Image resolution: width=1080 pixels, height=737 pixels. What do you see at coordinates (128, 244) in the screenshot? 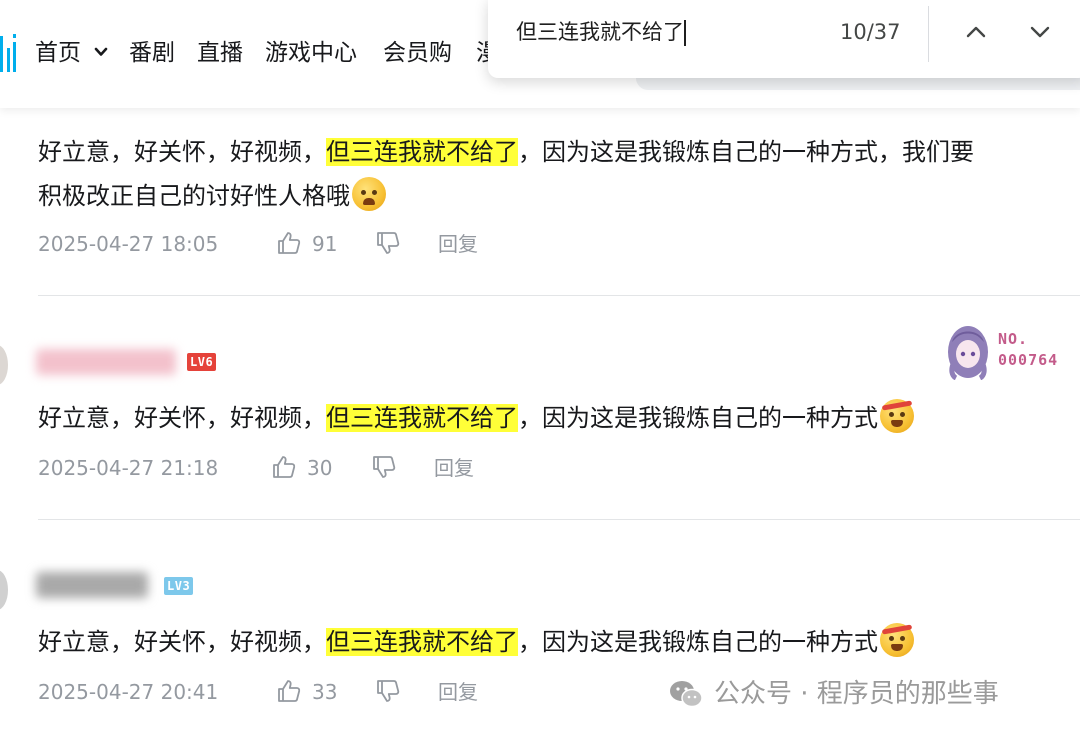
I see `comment-date: 2025-04-27 18:05` at bounding box center [128, 244].